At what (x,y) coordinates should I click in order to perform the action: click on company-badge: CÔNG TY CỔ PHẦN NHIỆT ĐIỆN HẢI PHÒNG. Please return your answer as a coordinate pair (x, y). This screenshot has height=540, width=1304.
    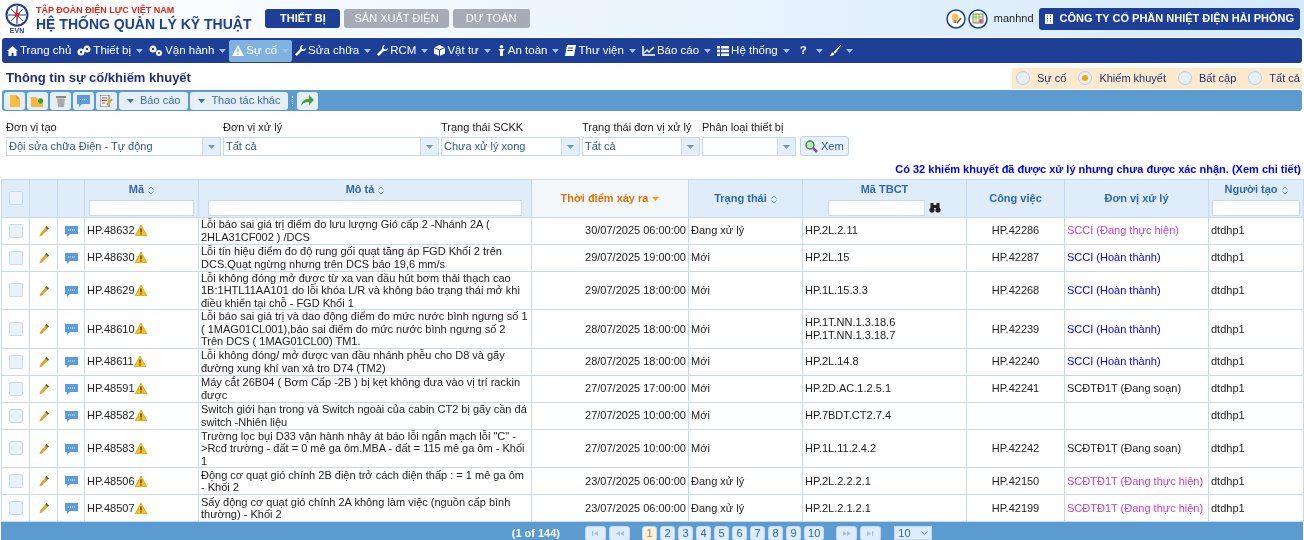
    Looking at the image, I should click on (1169, 18).